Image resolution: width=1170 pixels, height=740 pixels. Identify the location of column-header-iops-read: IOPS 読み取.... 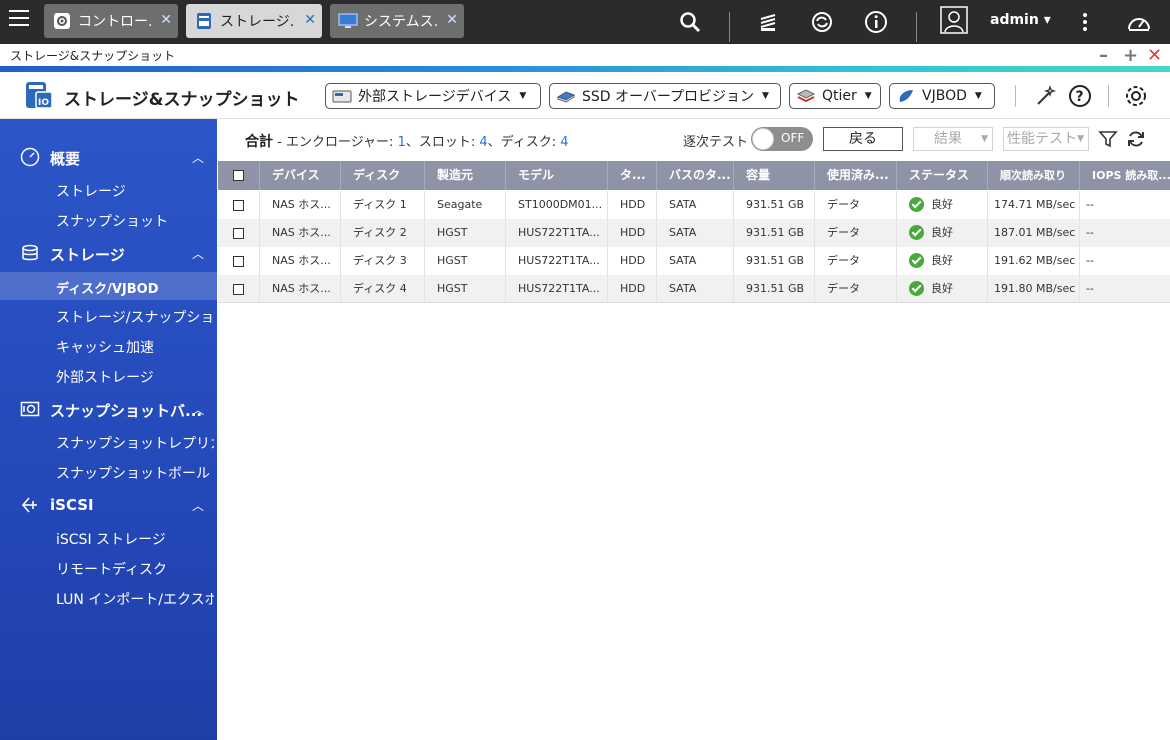
(1125, 175).